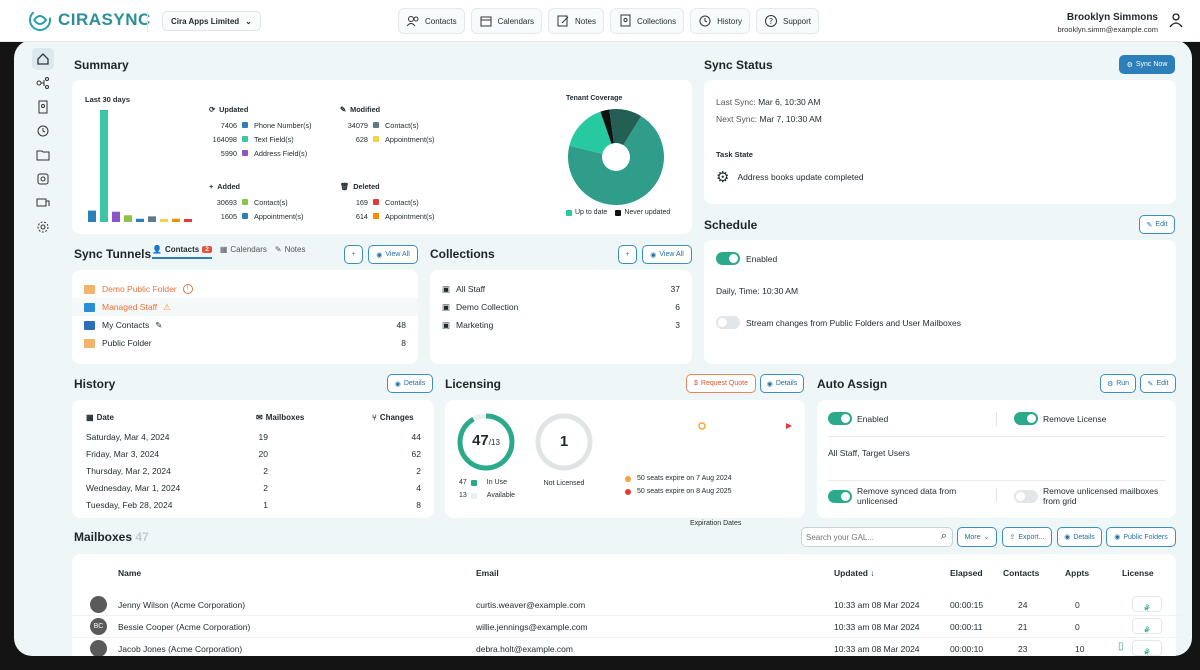 This screenshot has width=1200, height=670. I want to click on folder-contacts-icon, so click(43, 155).